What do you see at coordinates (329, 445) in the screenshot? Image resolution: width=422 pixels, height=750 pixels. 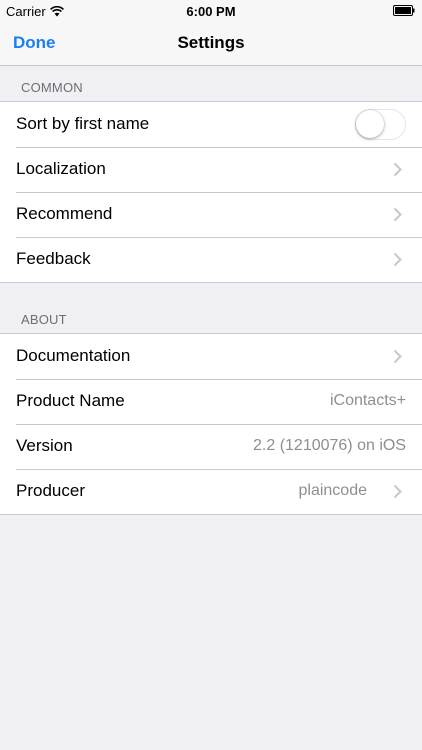 I see `version-value: 2.2 (1210076) on iOS` at bounding box center [329, 445].